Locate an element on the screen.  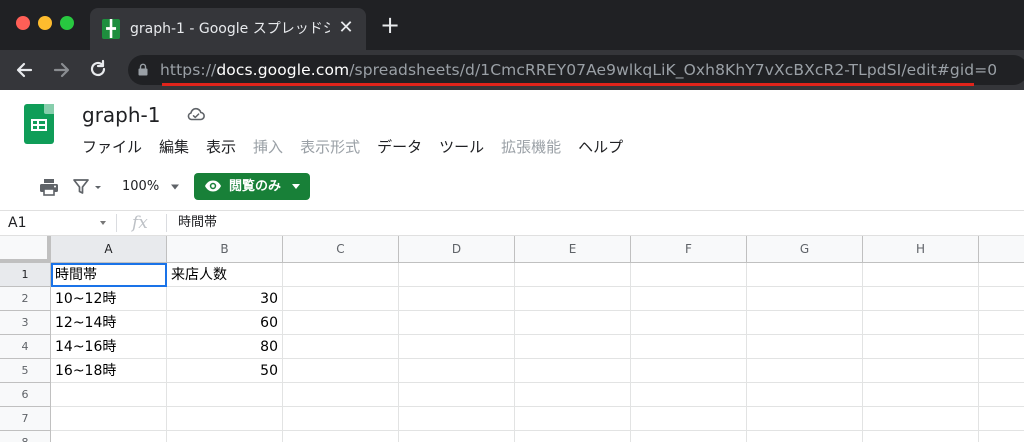
column-header: C is located at coordinates (341, 249).